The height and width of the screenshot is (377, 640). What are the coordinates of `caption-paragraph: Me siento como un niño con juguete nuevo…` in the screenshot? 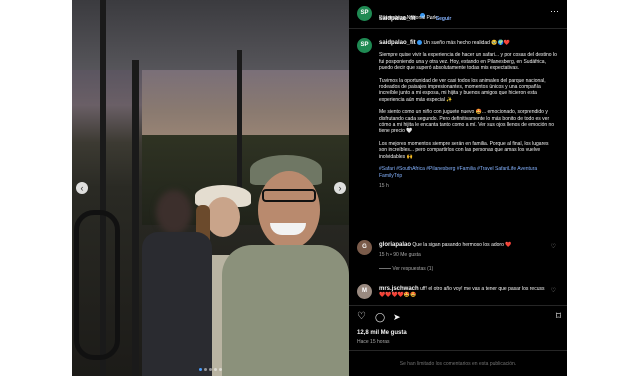 It's located at (467, 122).